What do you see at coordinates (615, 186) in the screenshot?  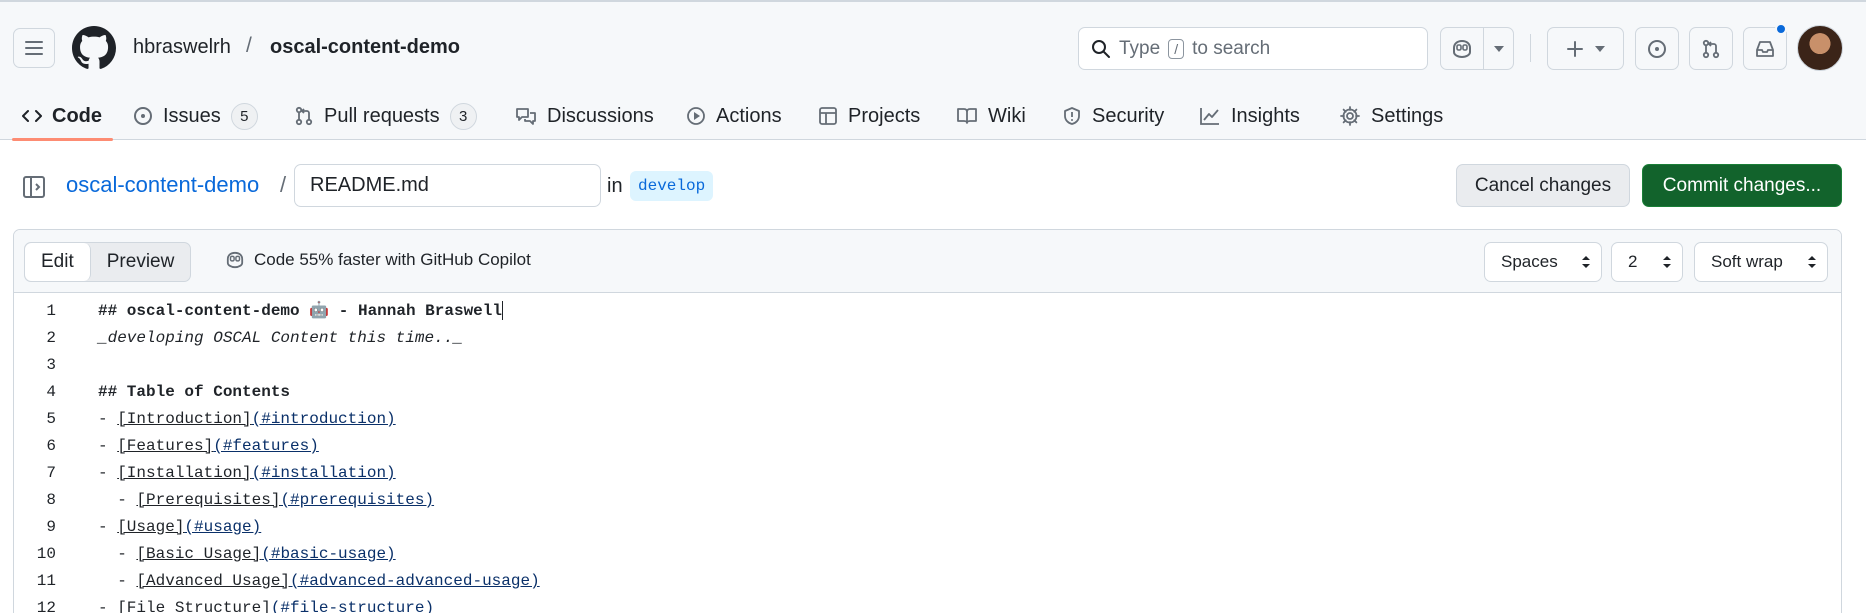 I see `branch-prefix-label: in` at bounding box center [615, 186].